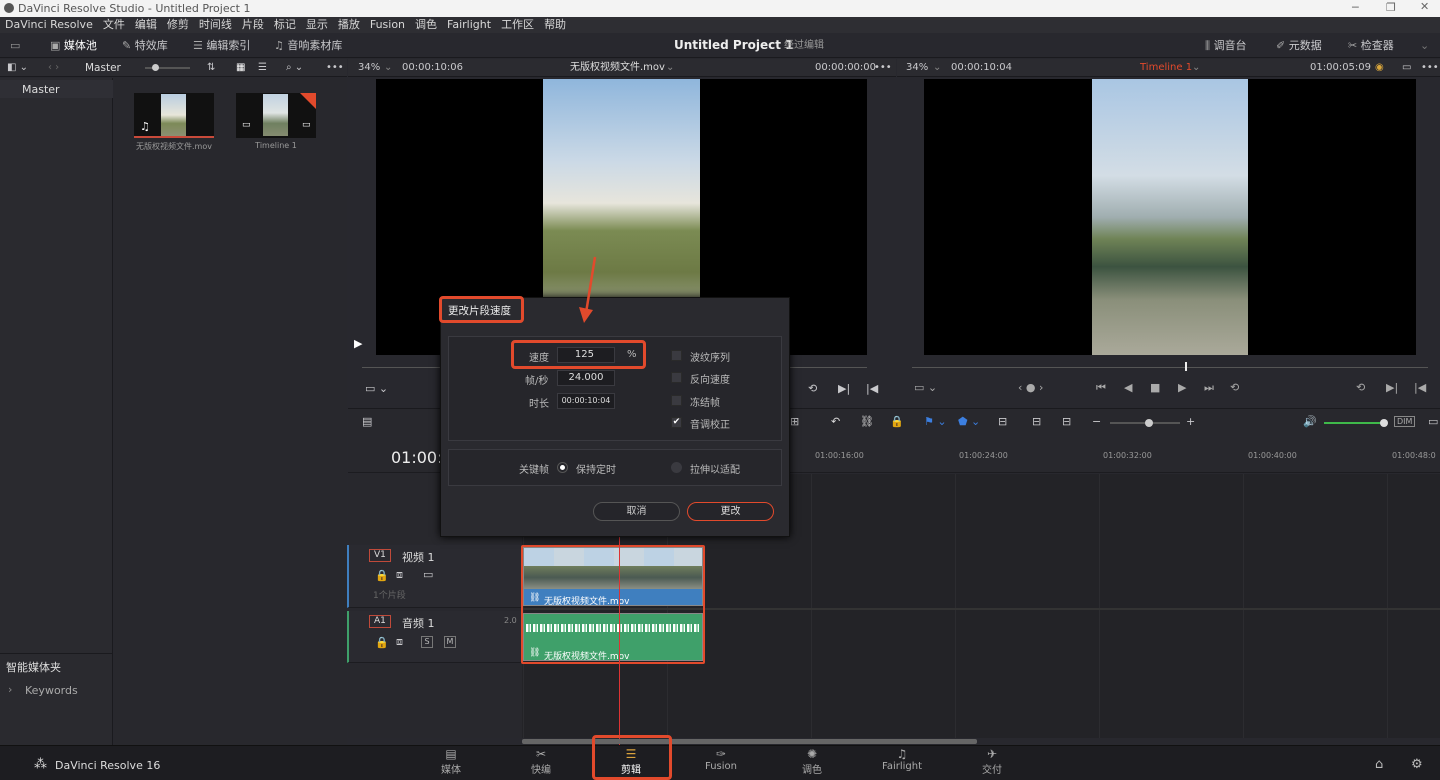 The image size is (1440, 780). Describe the element at coordinates (1155, 387) in the screenshot. I see `stop-icon: ■` at that location.